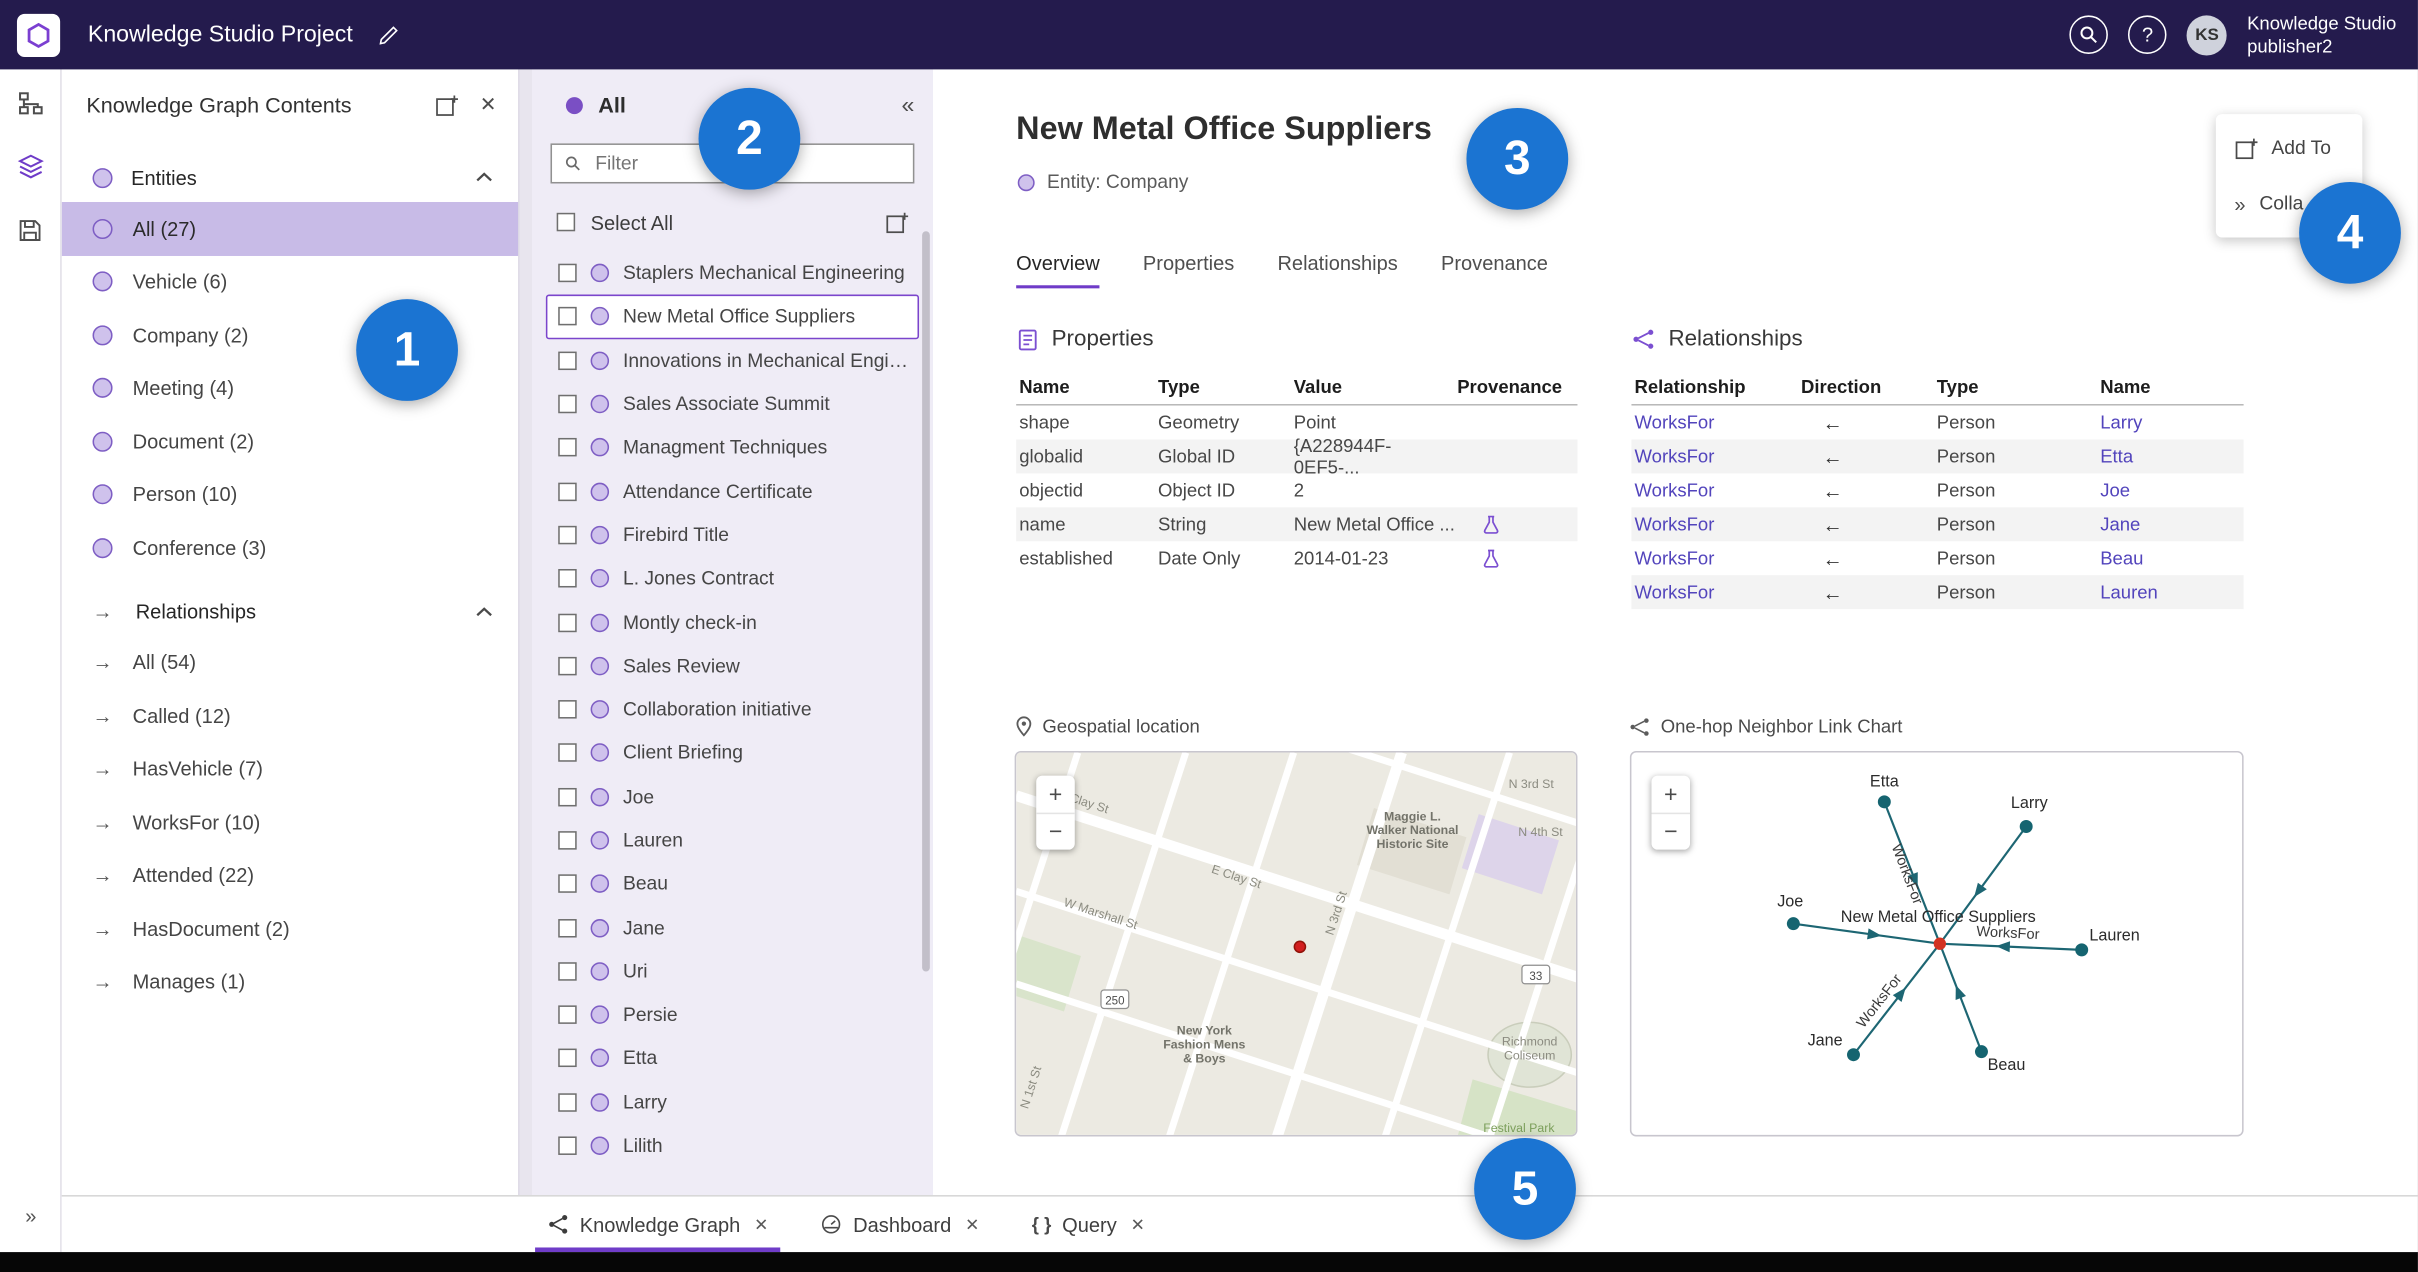 This screenshot has height=1272, width=2418. What do you see at coordinates (30, 229) in the screenshot?
I see `save-icon` at bounding box center [30, 229].